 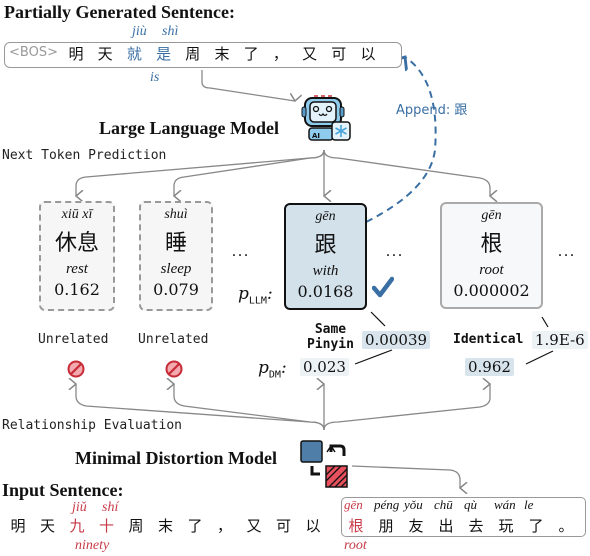 What do you see at coordinates (387, 504) in the screenshot?
I see `remaining-token-pinyin: péng` at bounding box center [387, 504].